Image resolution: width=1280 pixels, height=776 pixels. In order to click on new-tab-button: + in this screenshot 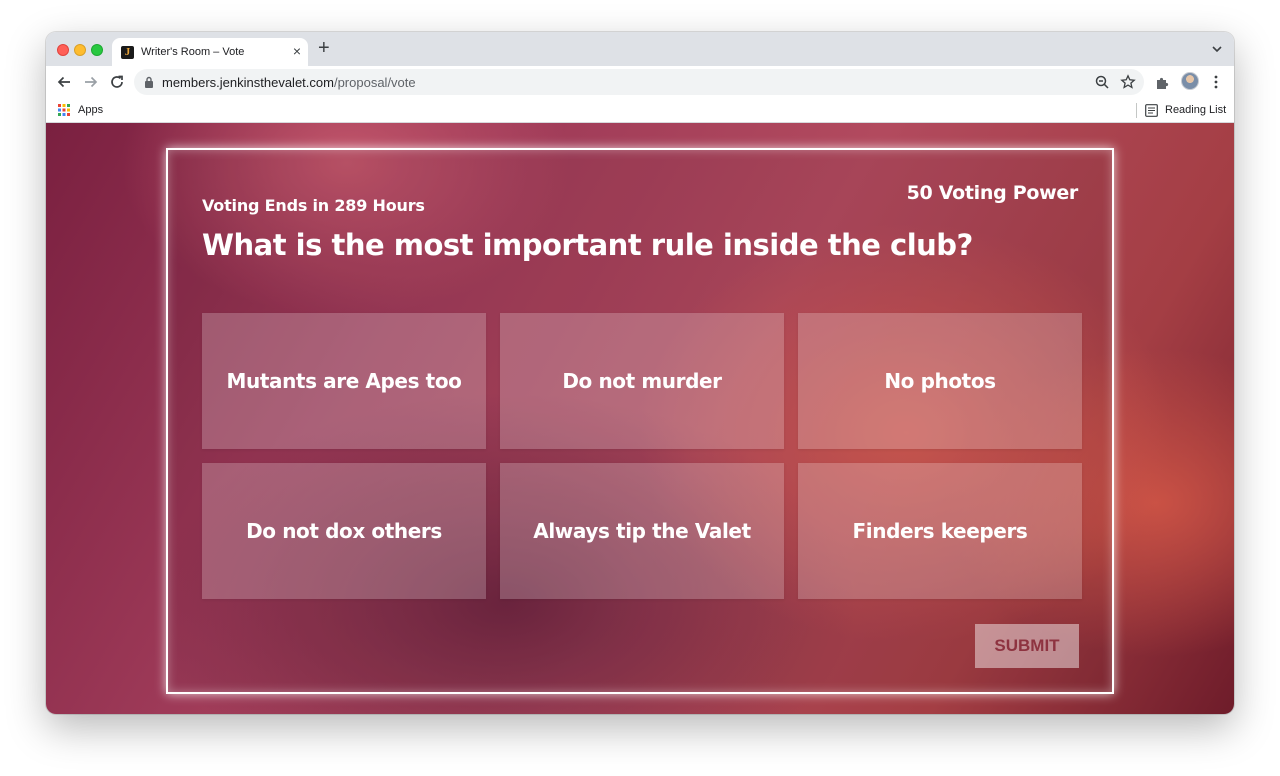, I will do `click(324, 48)`.